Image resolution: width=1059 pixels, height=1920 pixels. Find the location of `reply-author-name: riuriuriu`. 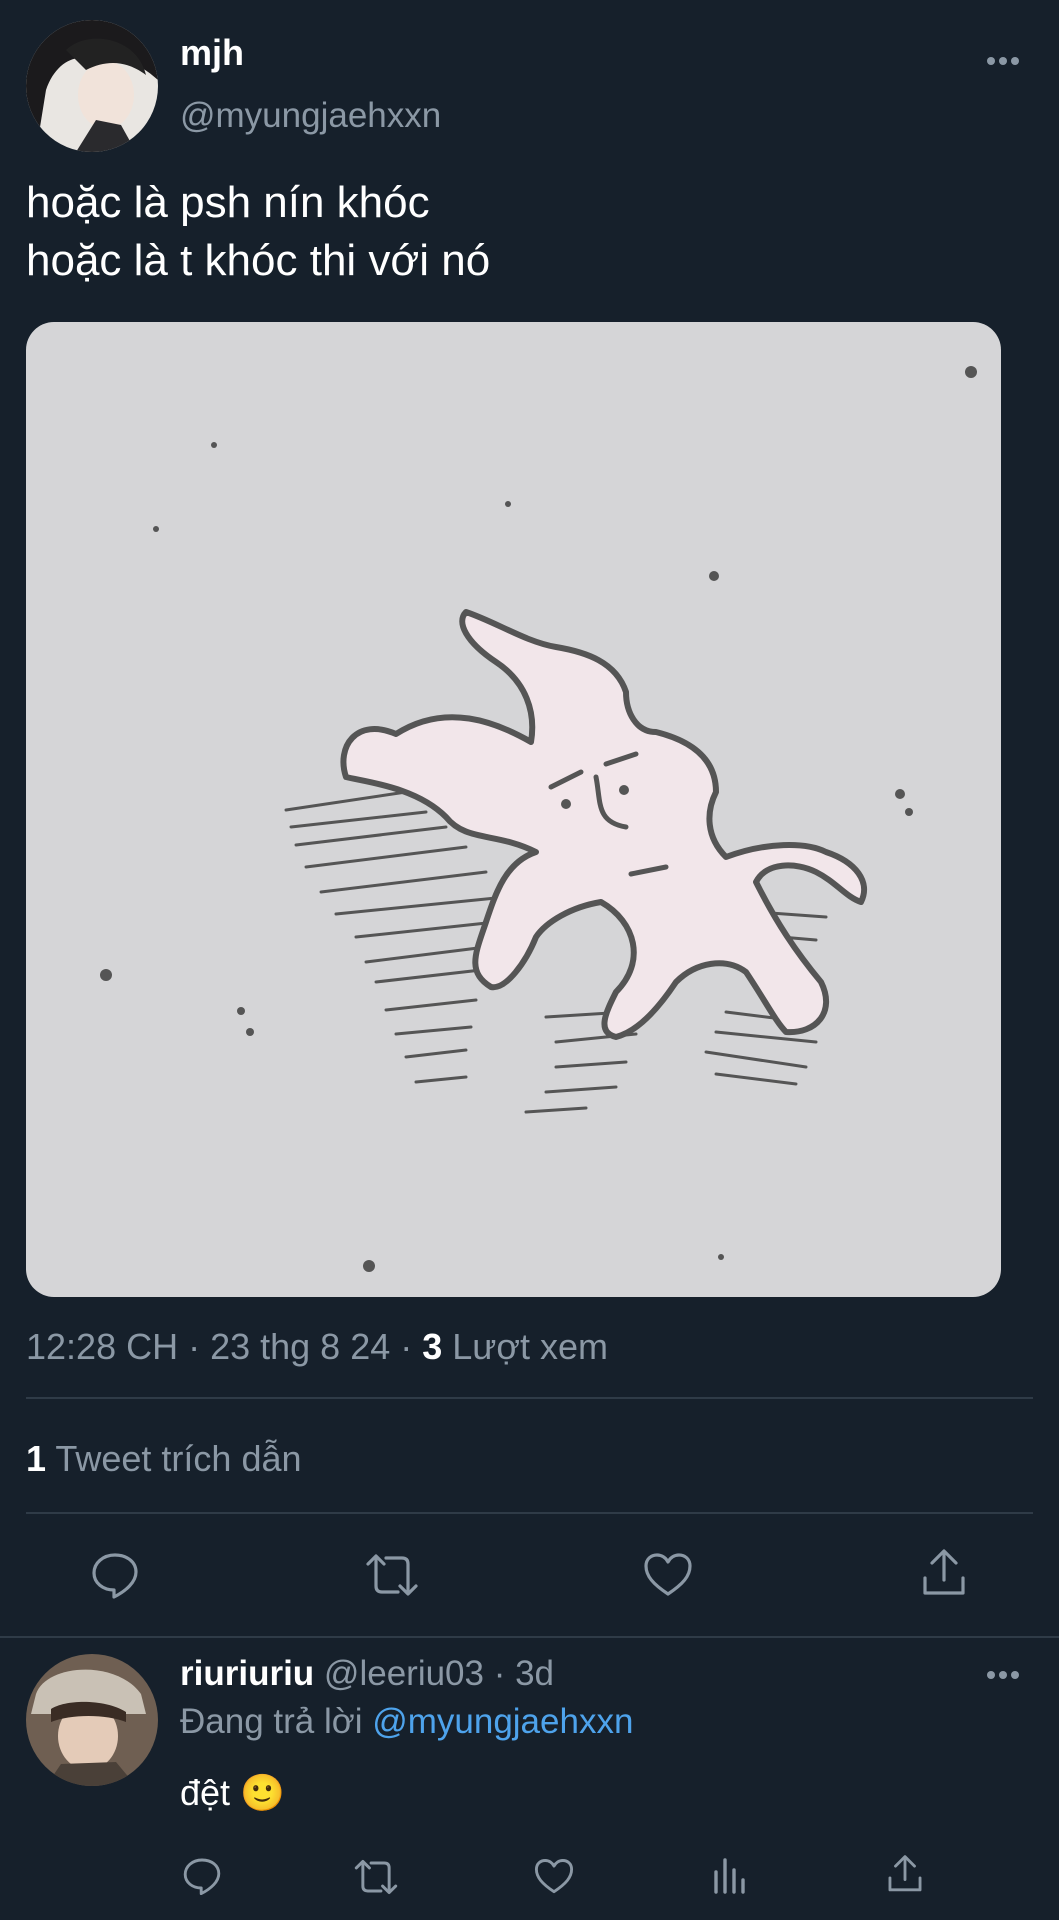

reply-author-name: riuriuriu is located at coordinates (247, 1673).